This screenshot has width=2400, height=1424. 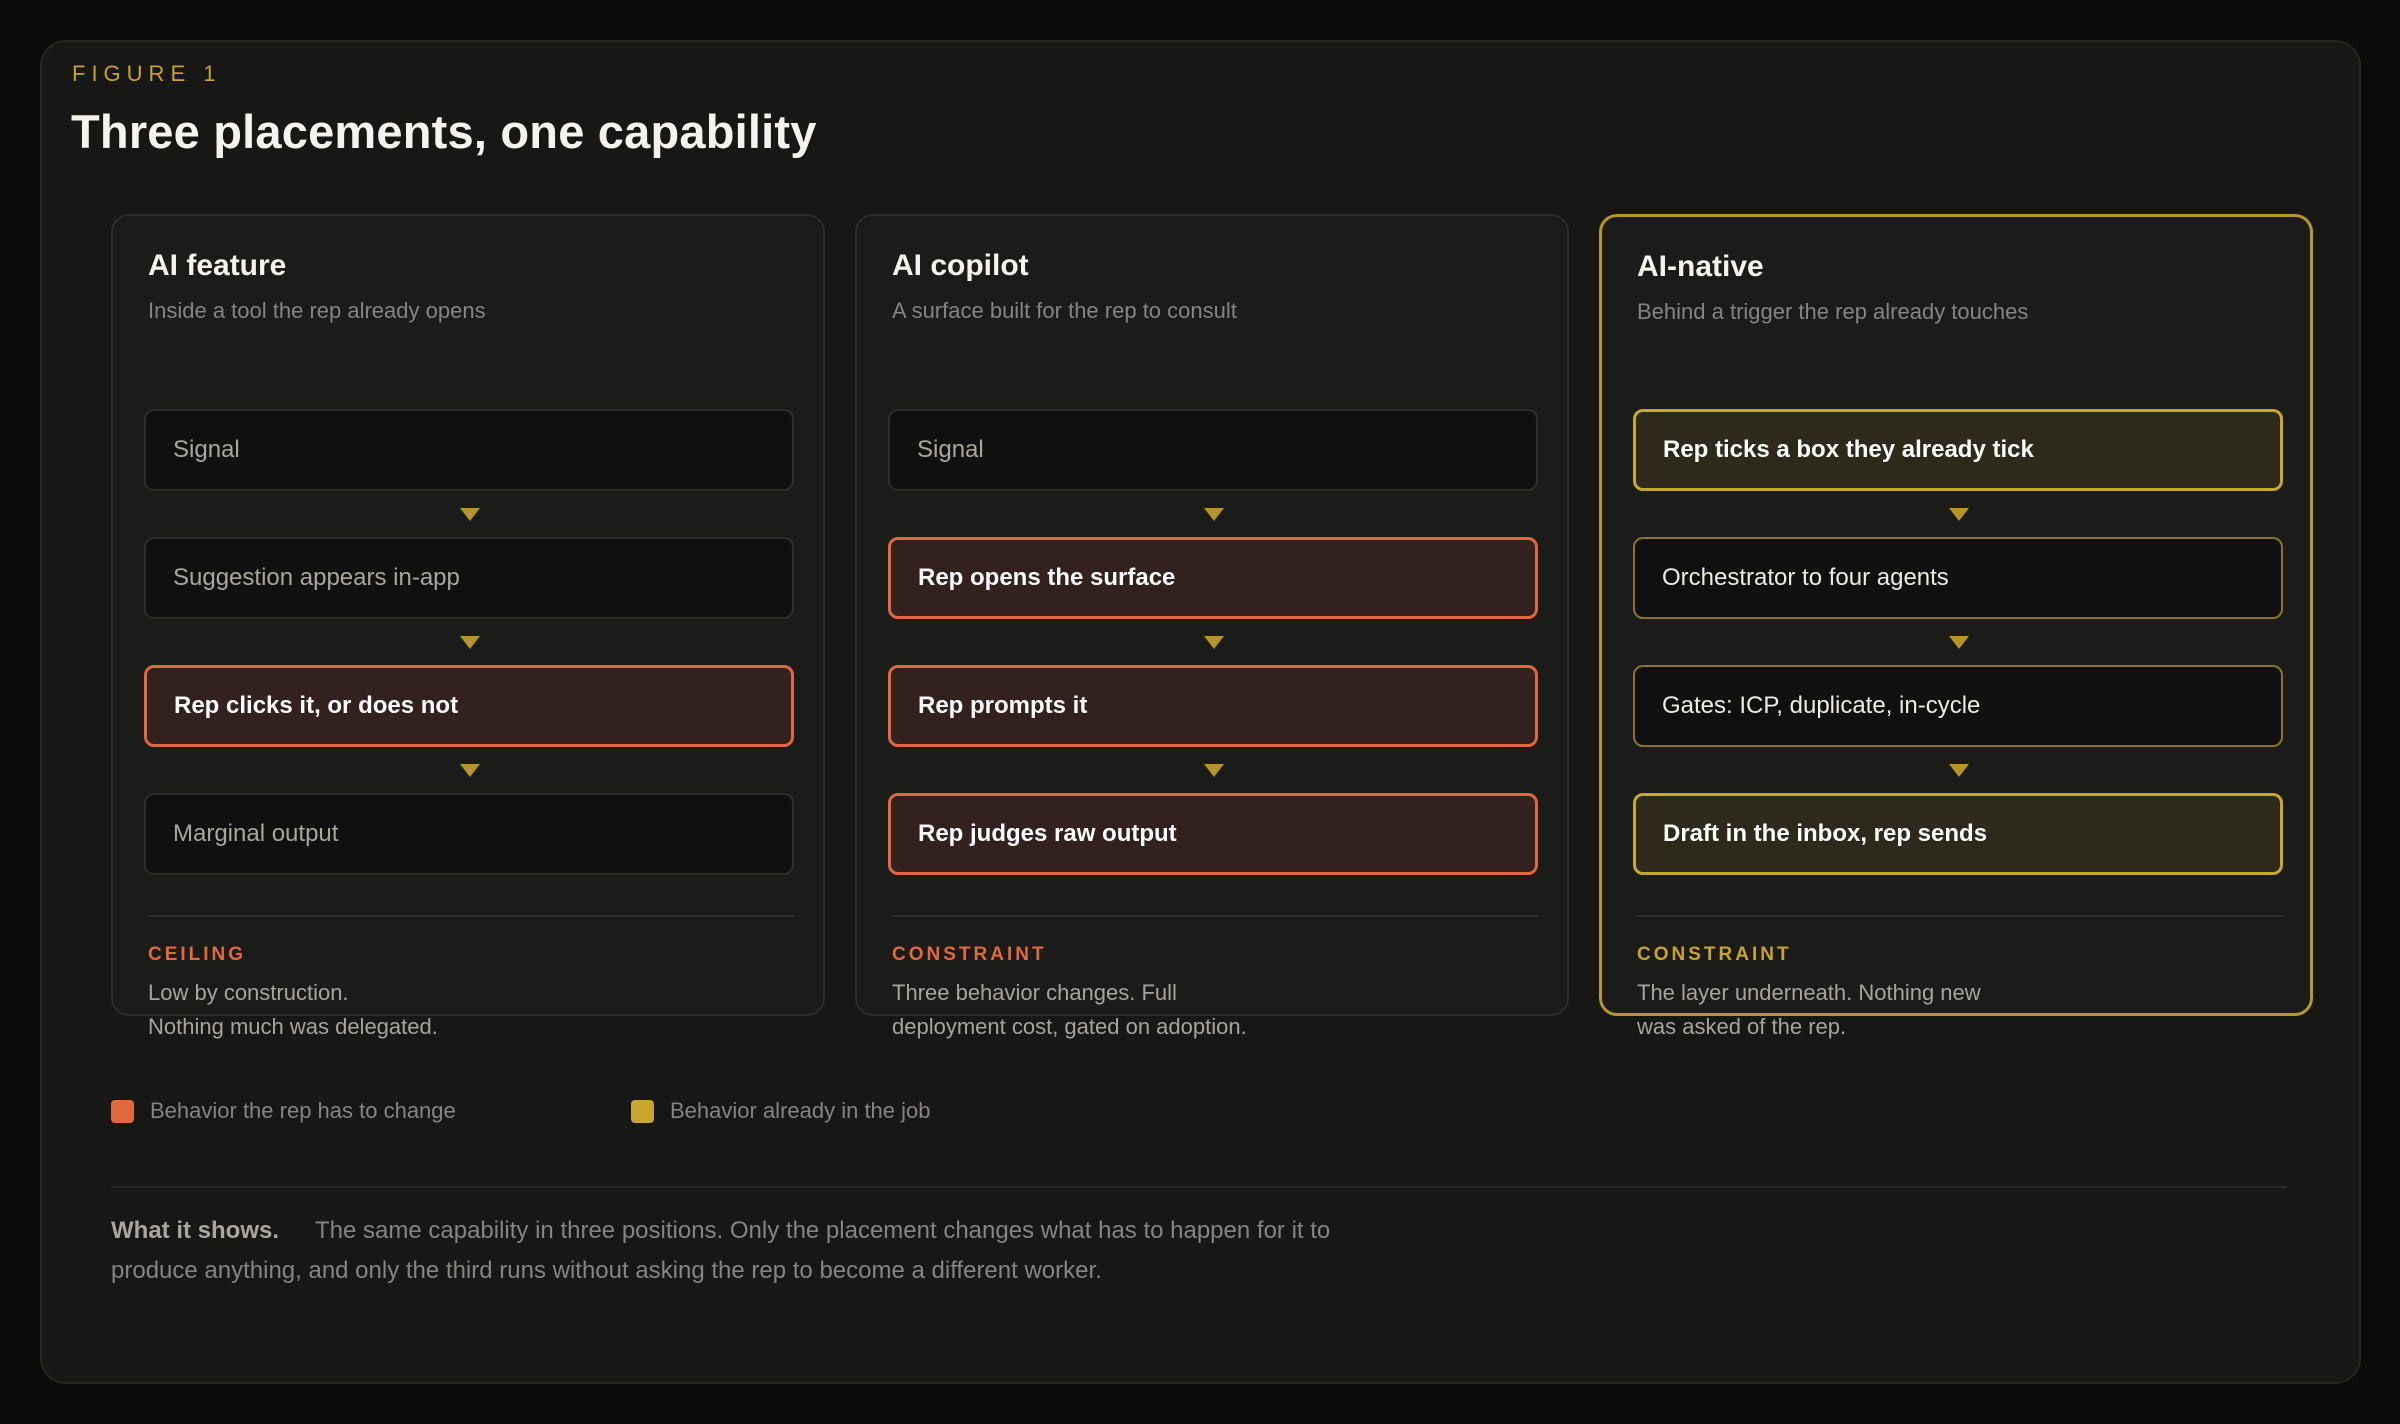 What do you see at coordinates (1958, 706) in the screenshot?
I see `flow-step-gates: Gates: ICP, duplicate, in-cycle` at bounding box center [1958, 706].